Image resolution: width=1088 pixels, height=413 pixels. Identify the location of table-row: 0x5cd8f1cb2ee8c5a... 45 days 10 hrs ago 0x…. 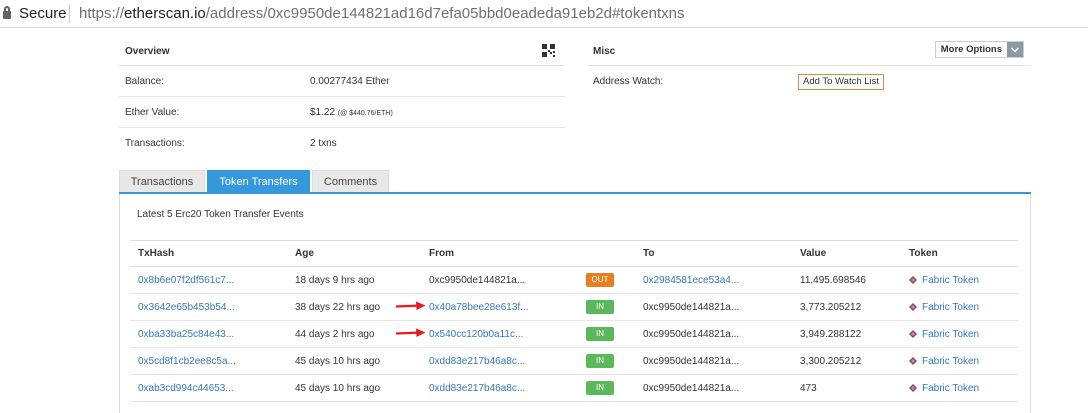
(574, 361).